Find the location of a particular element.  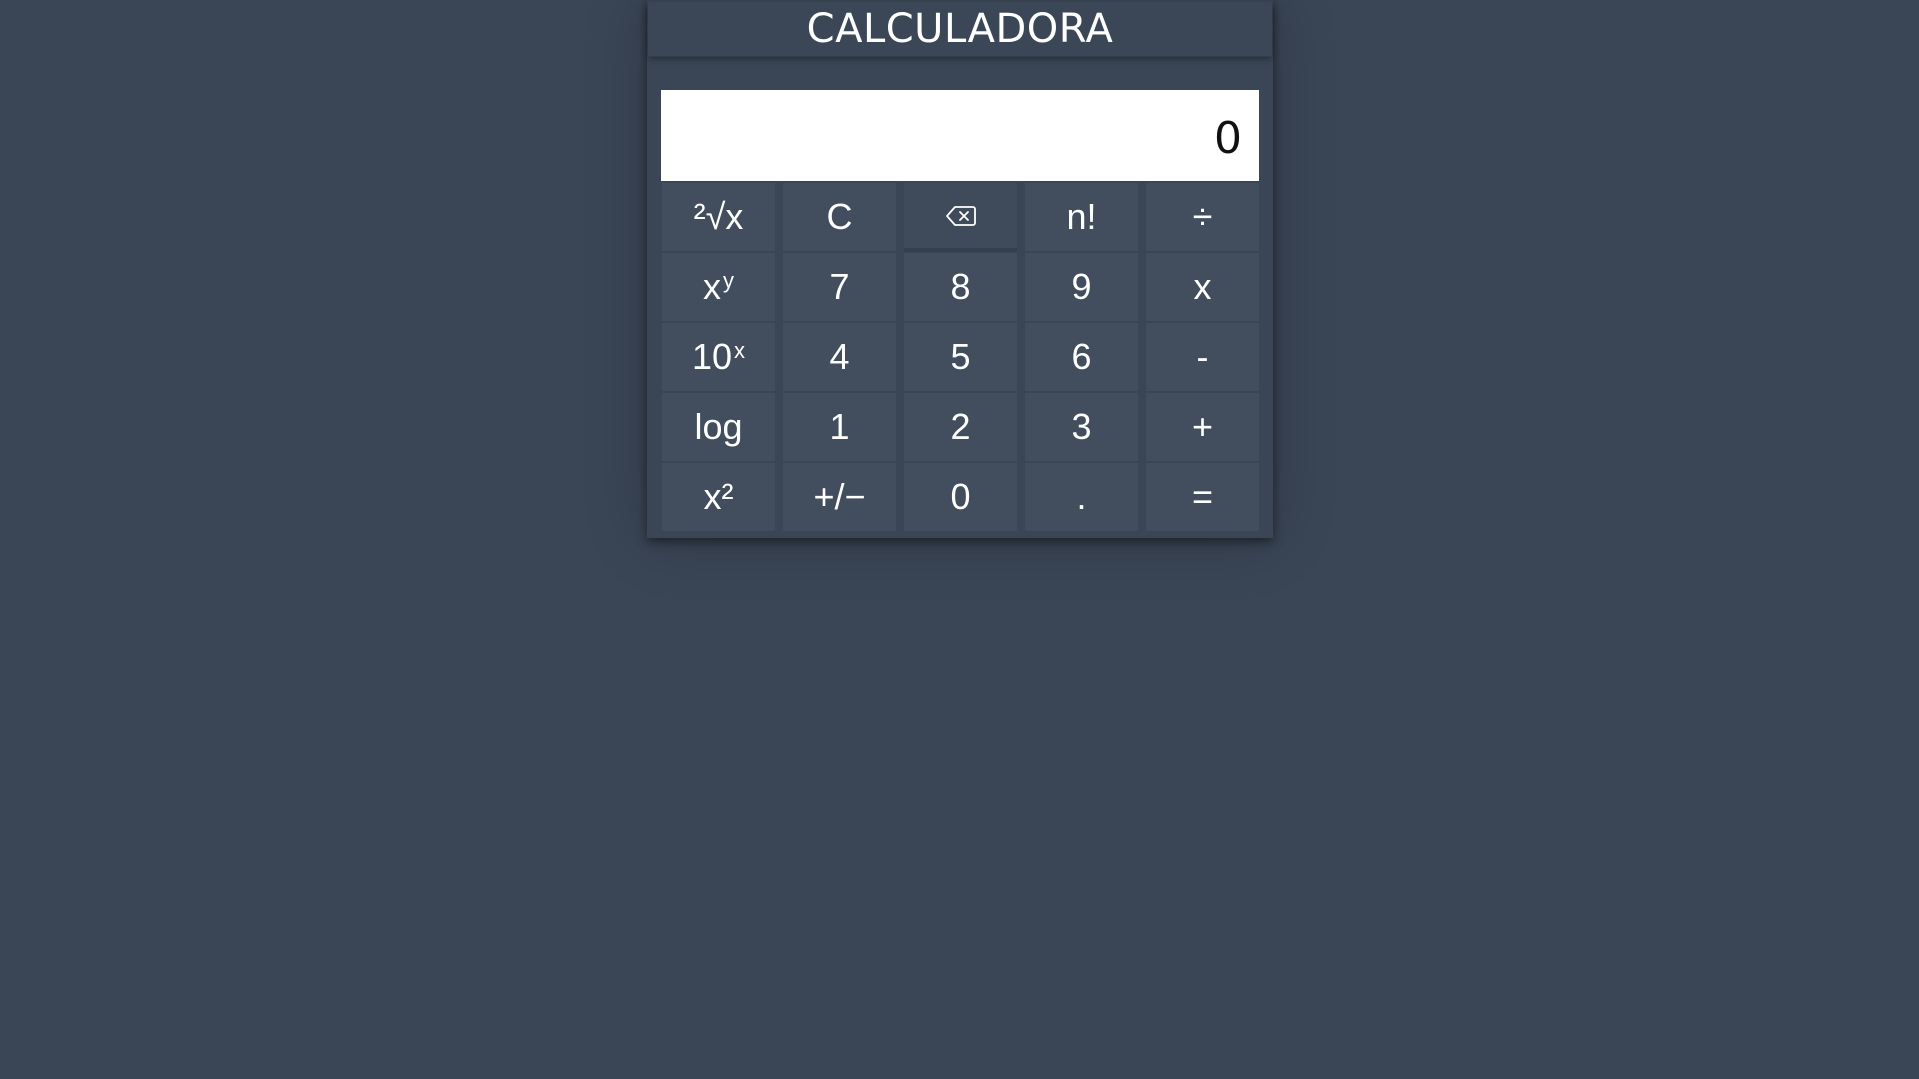

clear-button: C is located at coordinates (839, 217).